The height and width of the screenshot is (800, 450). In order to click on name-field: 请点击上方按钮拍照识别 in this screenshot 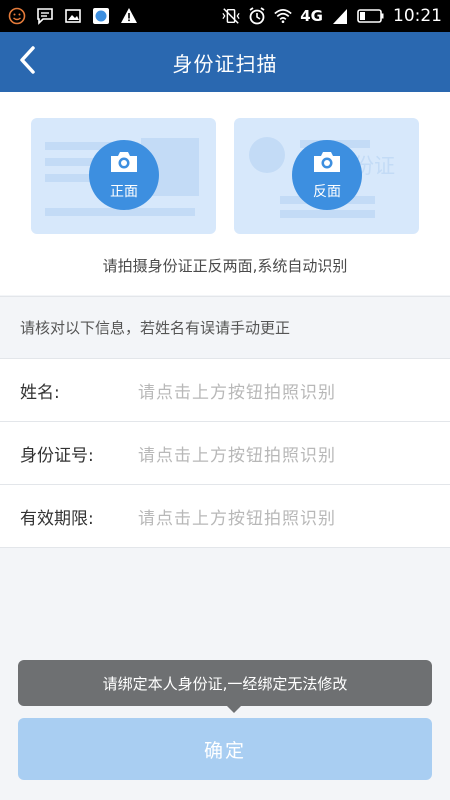, I will do `click(237, 390)`.